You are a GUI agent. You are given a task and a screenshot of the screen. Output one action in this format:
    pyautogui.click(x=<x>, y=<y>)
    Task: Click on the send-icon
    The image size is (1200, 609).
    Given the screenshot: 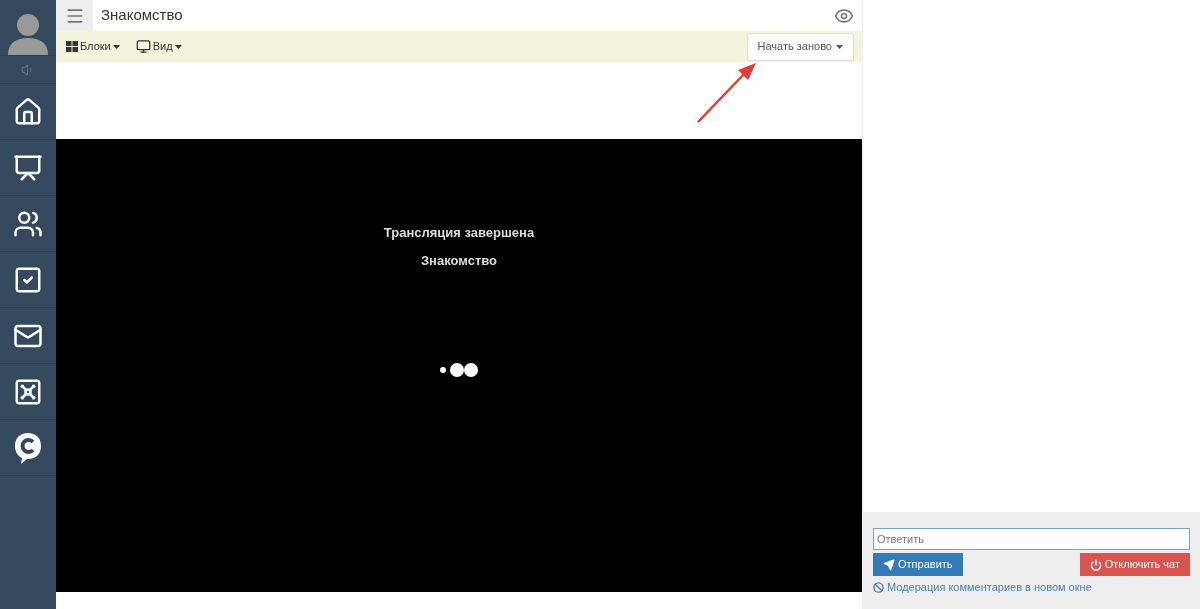 What is the action you would take?
    pyautogui.click(x=889, y=564)
    